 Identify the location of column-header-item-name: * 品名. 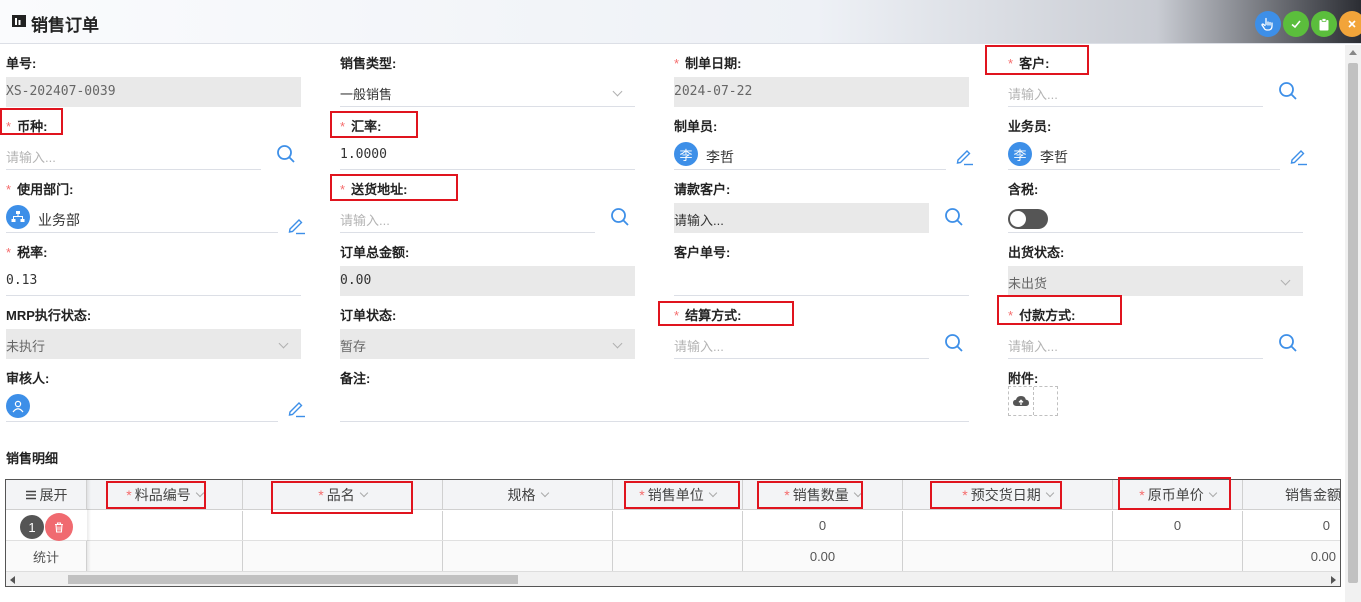
(343, 494).